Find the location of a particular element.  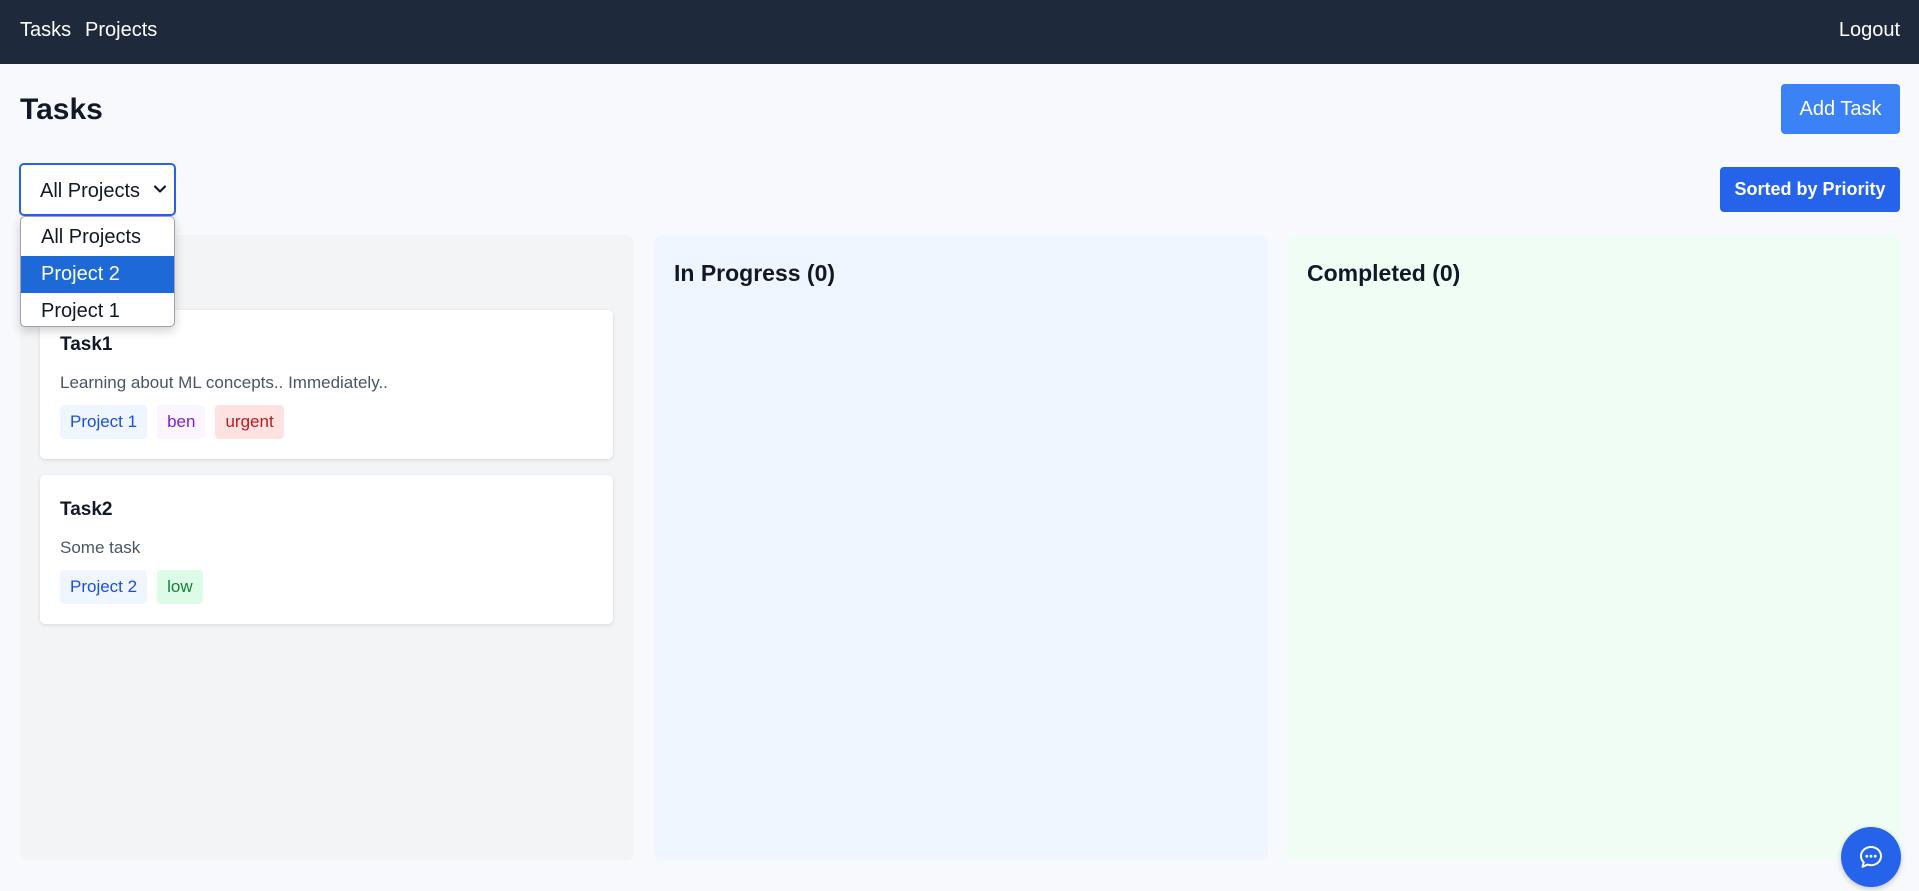

task-tags: Project 1 ben urgent is located at coordinates (172, 422).